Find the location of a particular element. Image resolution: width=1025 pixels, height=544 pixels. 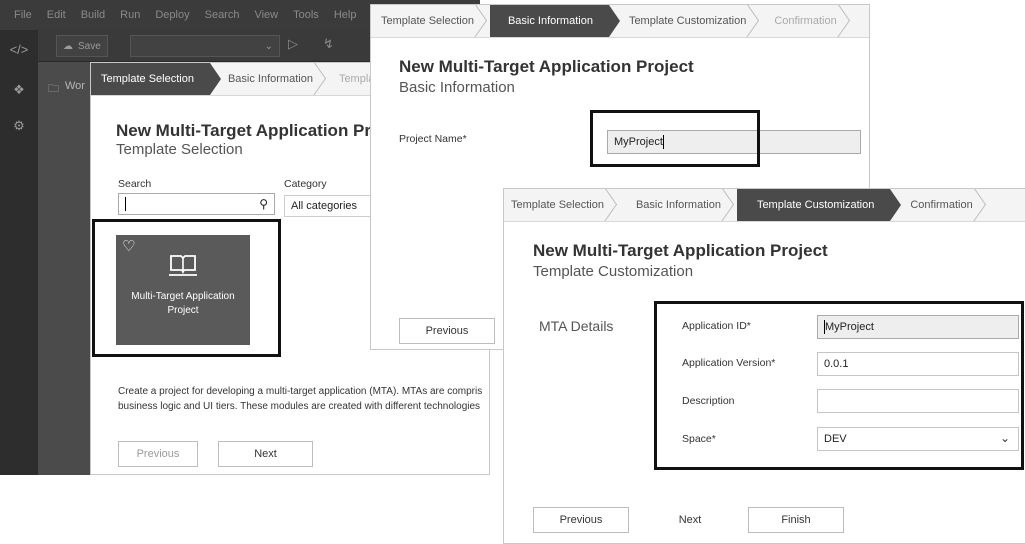

search-input: ⚲ is located at coordinates (196, 204).